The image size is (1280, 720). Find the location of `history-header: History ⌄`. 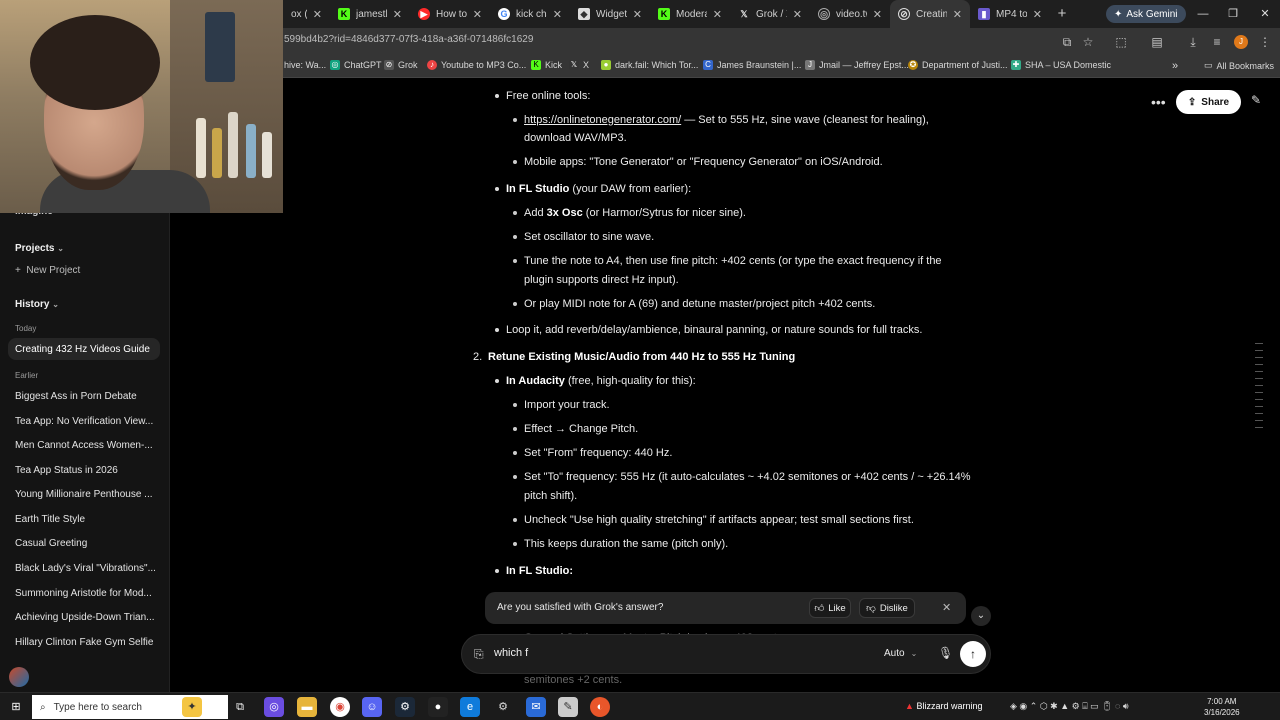

history-header: History ⌄ is located at coordinates (37, 304).